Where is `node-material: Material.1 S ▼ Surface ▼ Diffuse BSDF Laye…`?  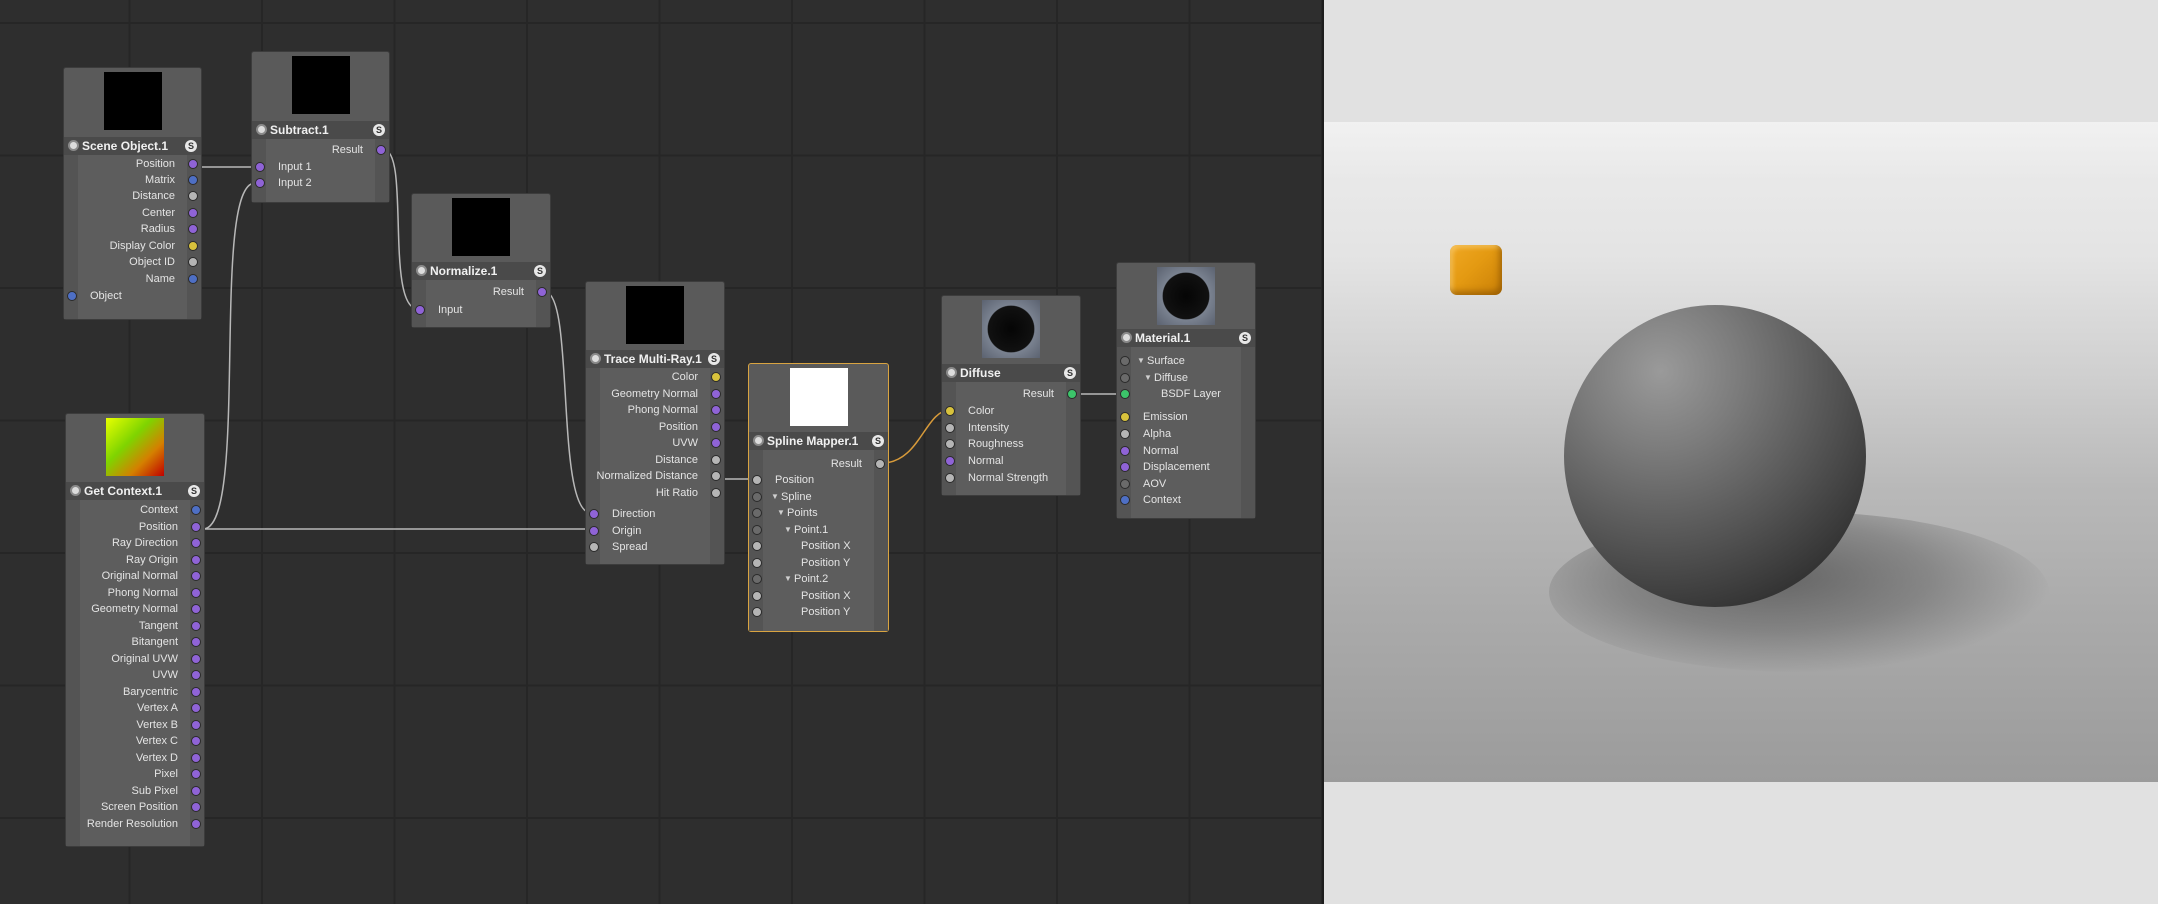 node-material: Material.1 S ▼ Surface ▼ Diffuse BSDF Laye… is located at coordinates (1186, 390).